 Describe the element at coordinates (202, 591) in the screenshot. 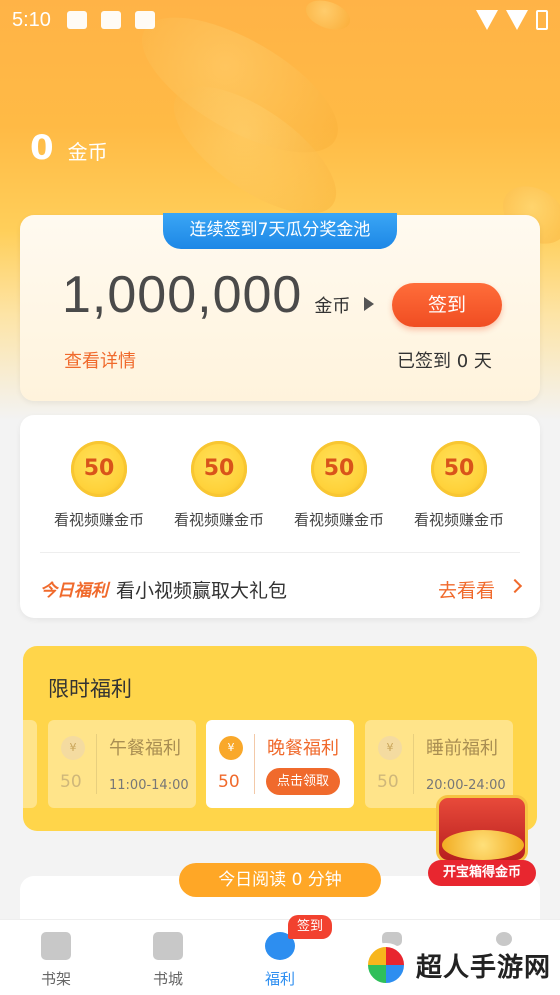

I see `today-welfare-desc: 看小视频赢取大礼包` at that location.